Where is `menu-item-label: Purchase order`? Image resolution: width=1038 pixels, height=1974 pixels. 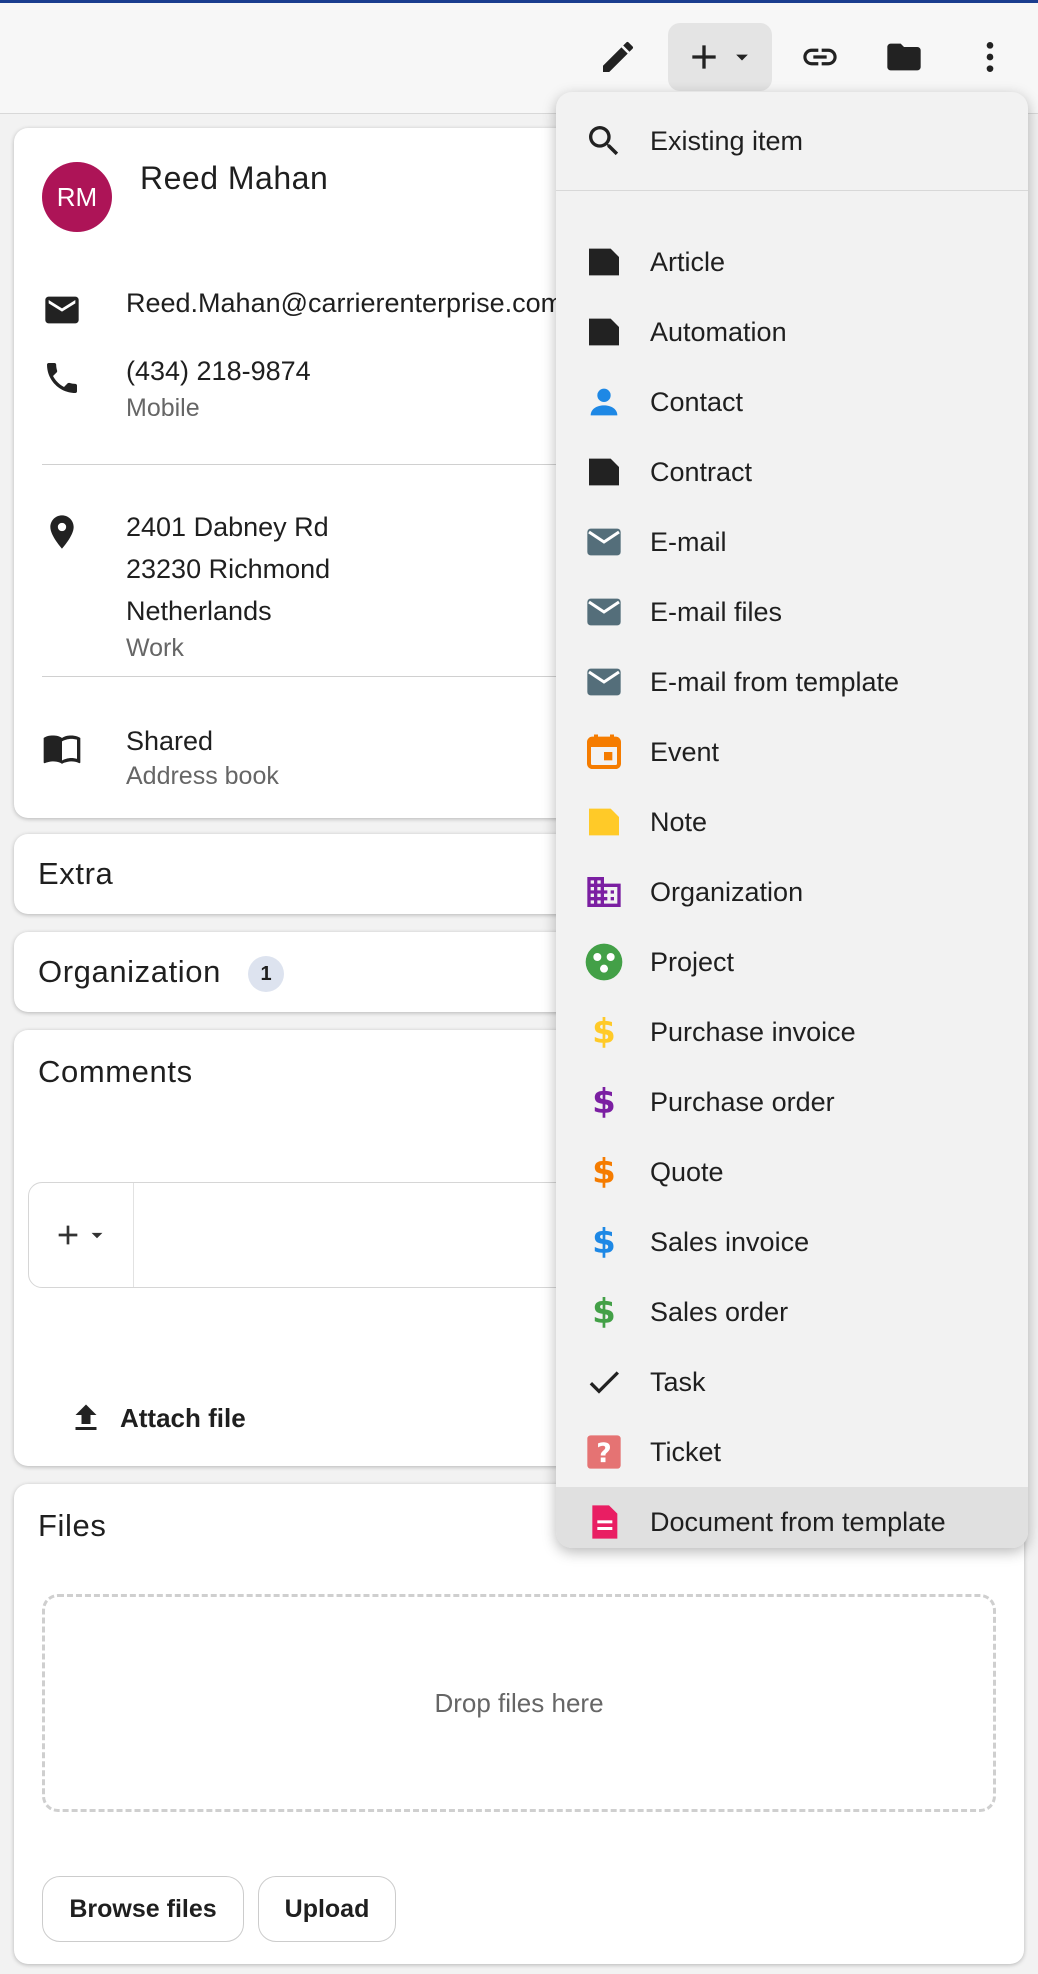
menu-item-label: Purchase order is located at coordinates (742, 1101).